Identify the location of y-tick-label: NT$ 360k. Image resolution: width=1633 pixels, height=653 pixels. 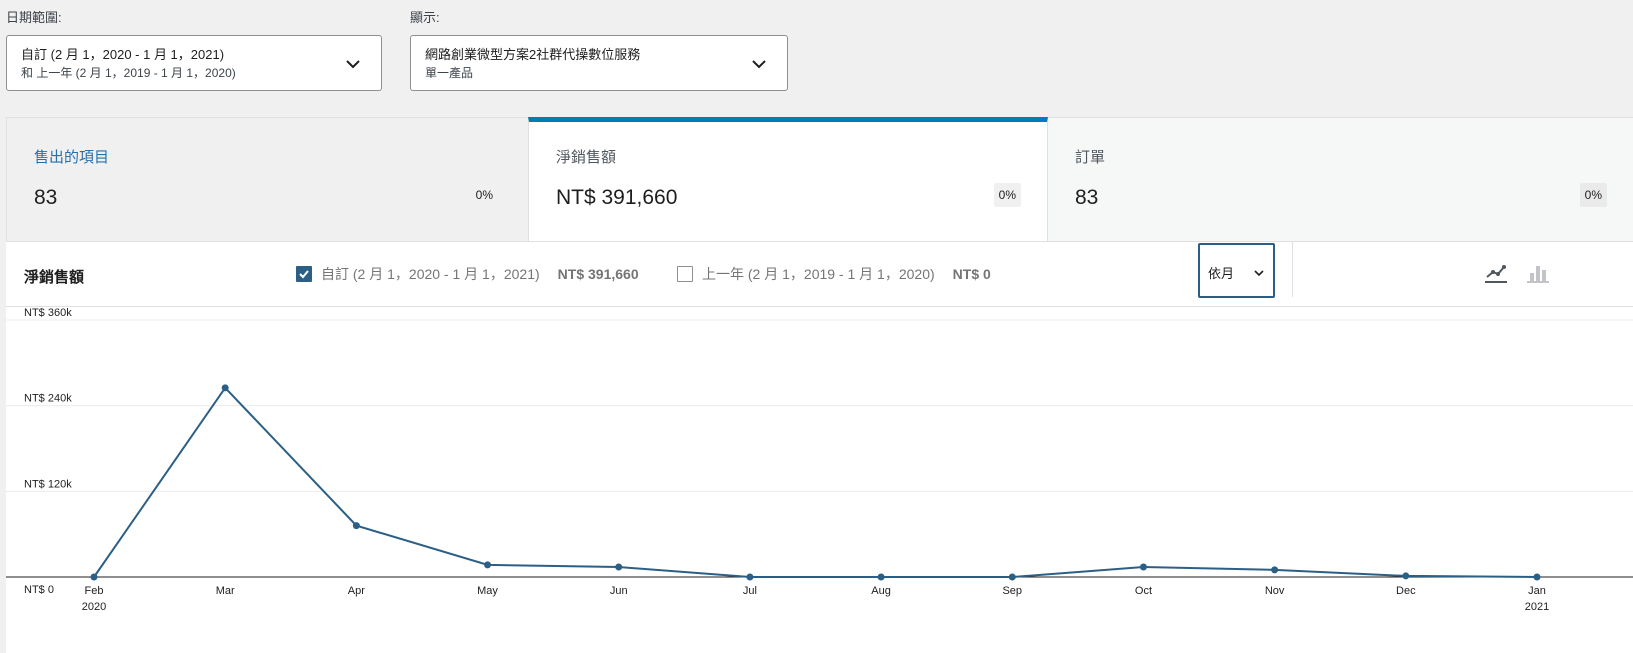
(48, 313).